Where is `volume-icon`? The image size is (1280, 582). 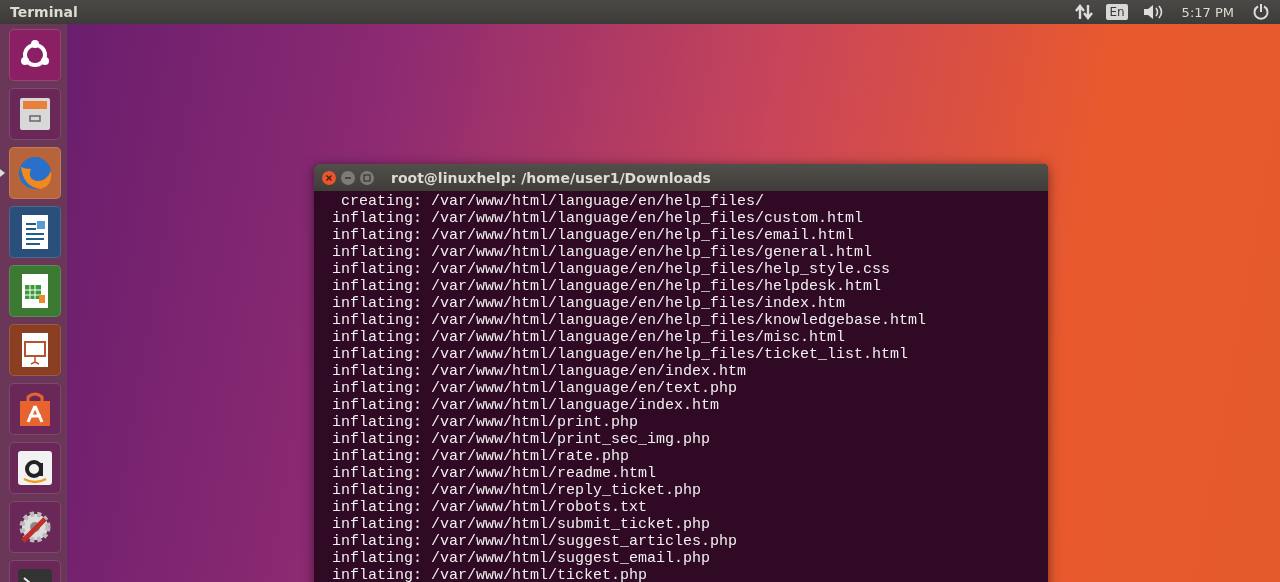
volume-icon is located at coordinates (1152, 12).